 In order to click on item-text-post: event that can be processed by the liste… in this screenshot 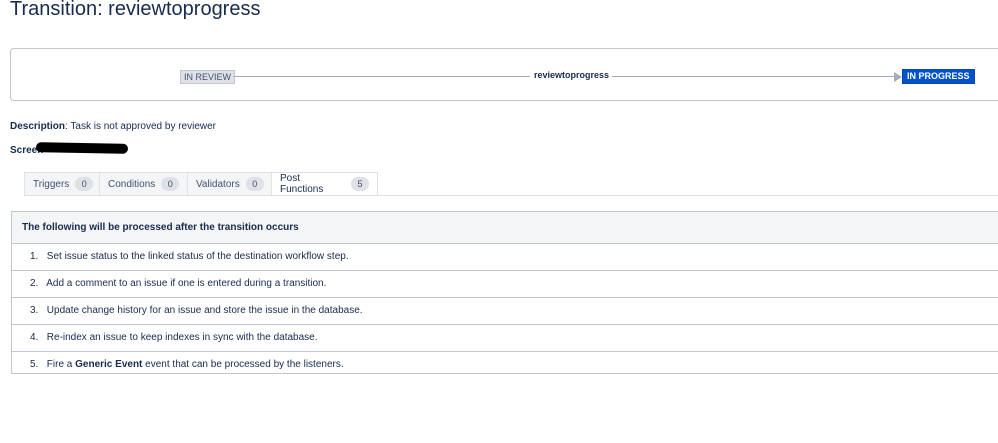, I will do `click(243, 364)`.